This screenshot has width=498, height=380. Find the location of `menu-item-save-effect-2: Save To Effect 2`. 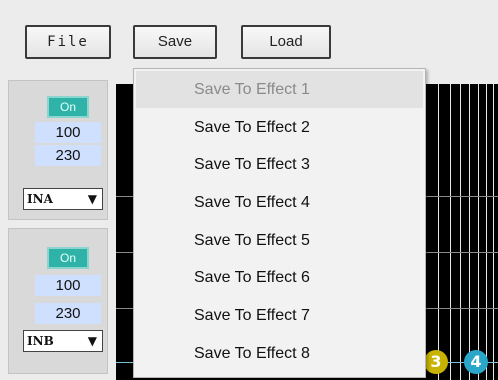

menu-item-save-effect-2: Save To Effect 2 is located at coordinates (279, 127).